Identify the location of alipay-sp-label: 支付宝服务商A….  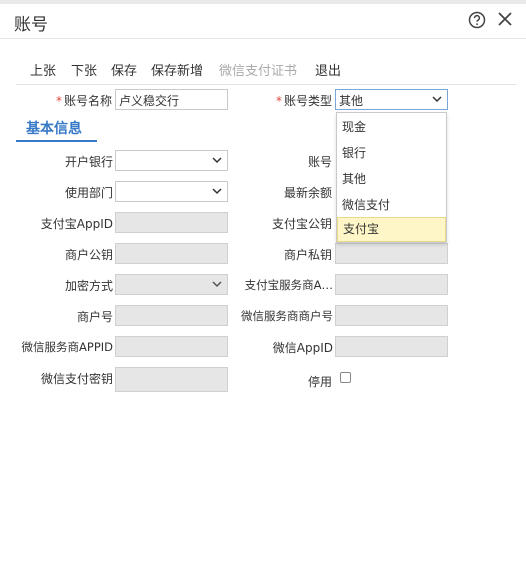
(288, 285).